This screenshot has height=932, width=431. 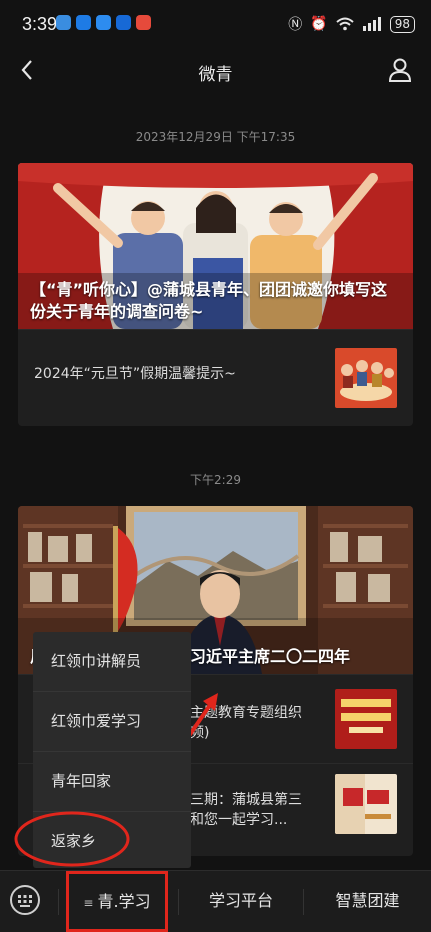 What do you see at coordinates (241, 901) in the screenshot?
I see `tab-study-platform: 学习平台` at bounding box center [241, 901].